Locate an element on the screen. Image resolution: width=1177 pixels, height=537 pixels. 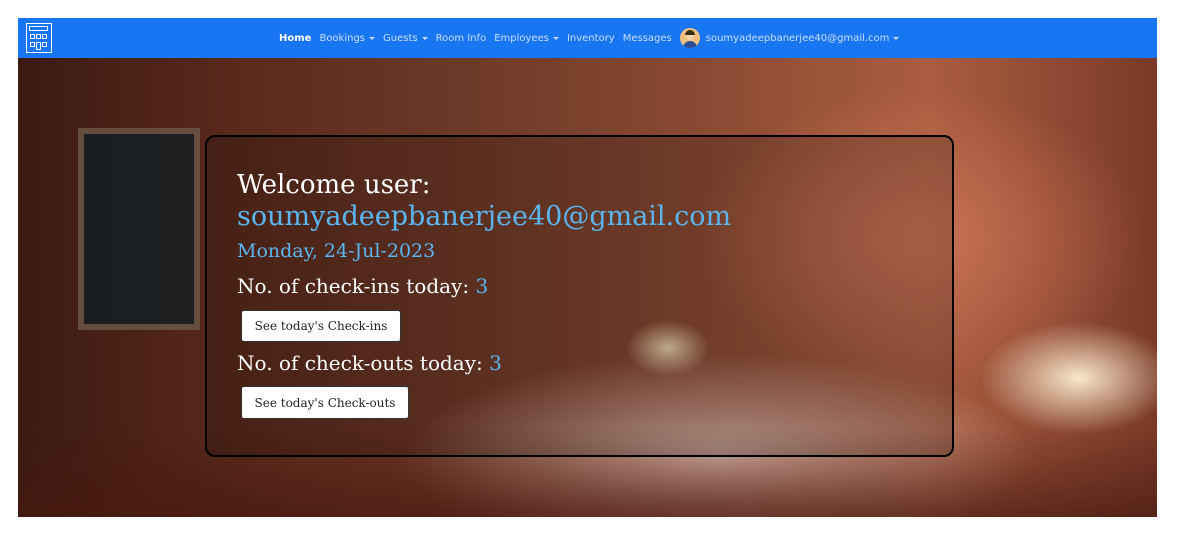
hotel-logo-icon is located at coordinates (39, 38).